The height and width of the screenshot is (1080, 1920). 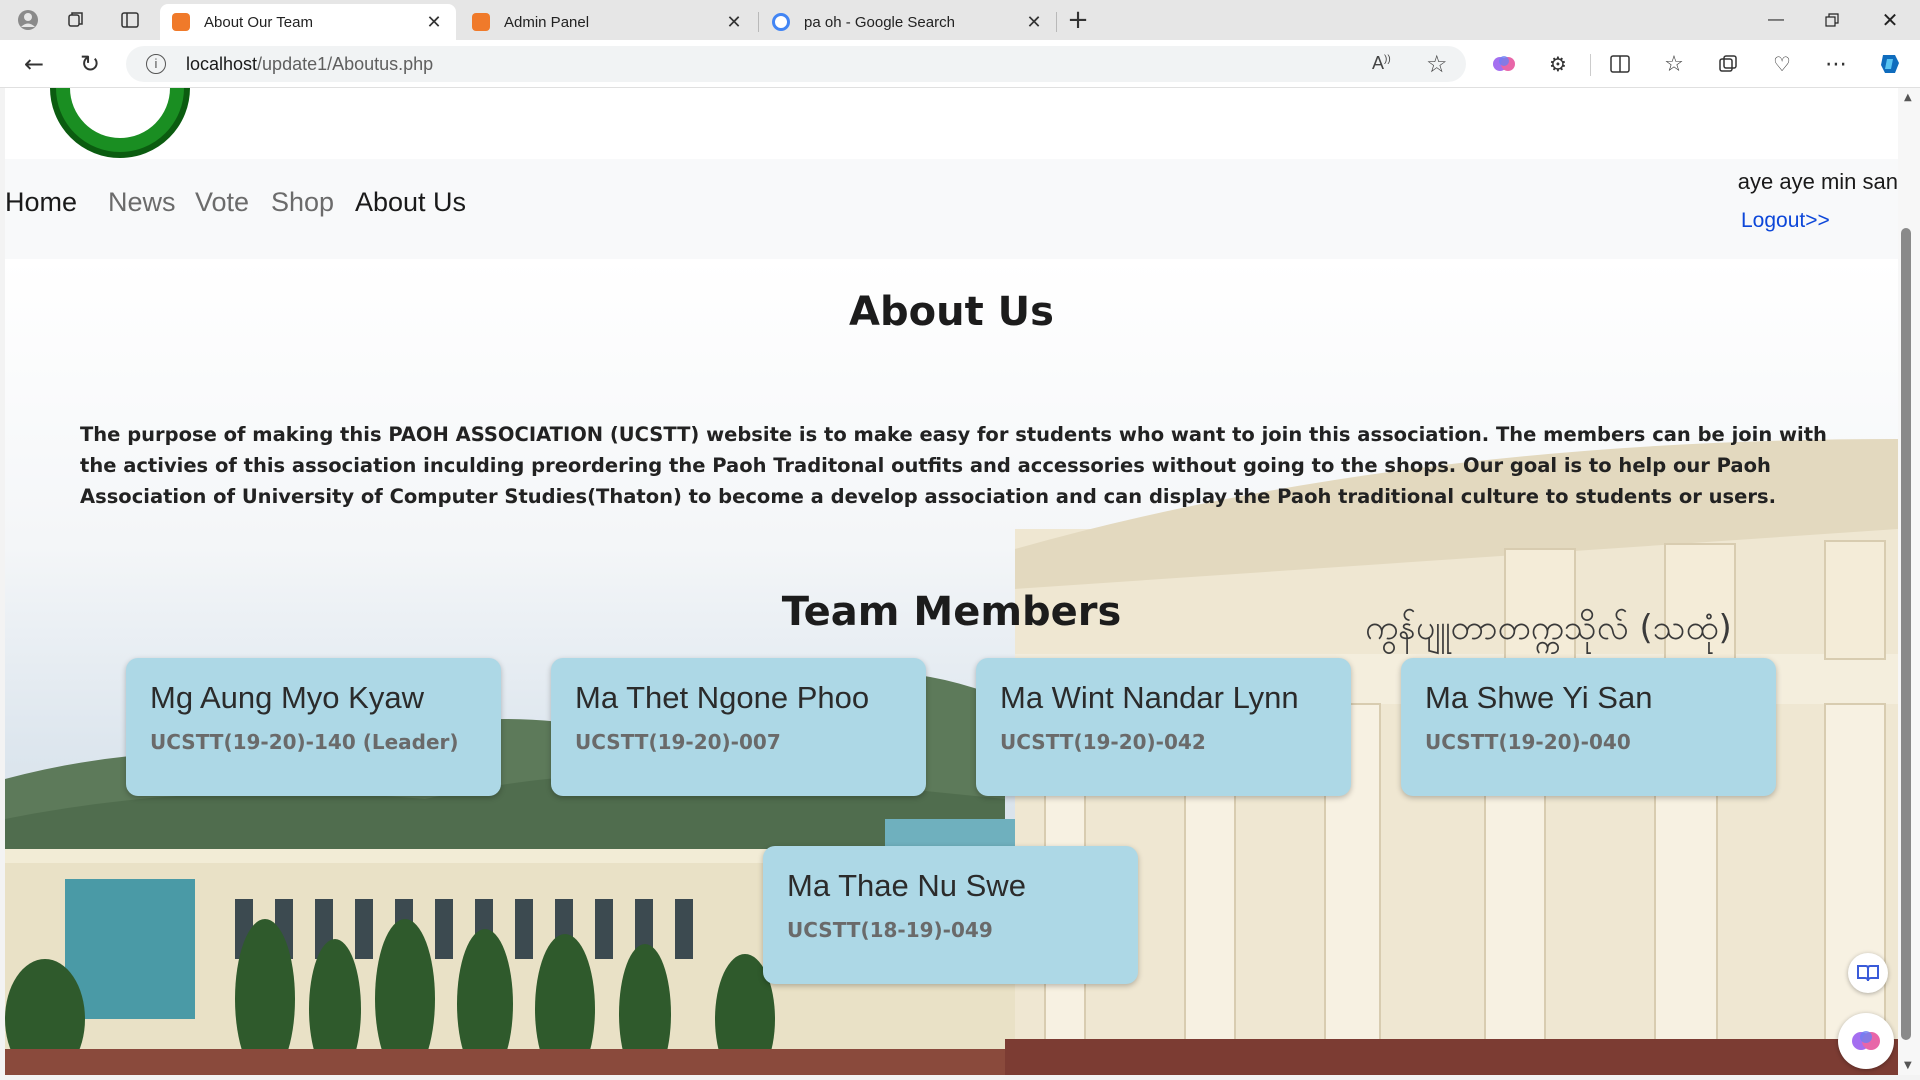 What do you see at coordinates (1620, 64) in the screenshot?
I see `split-screen-icon` at bounding box center [1620, 64].